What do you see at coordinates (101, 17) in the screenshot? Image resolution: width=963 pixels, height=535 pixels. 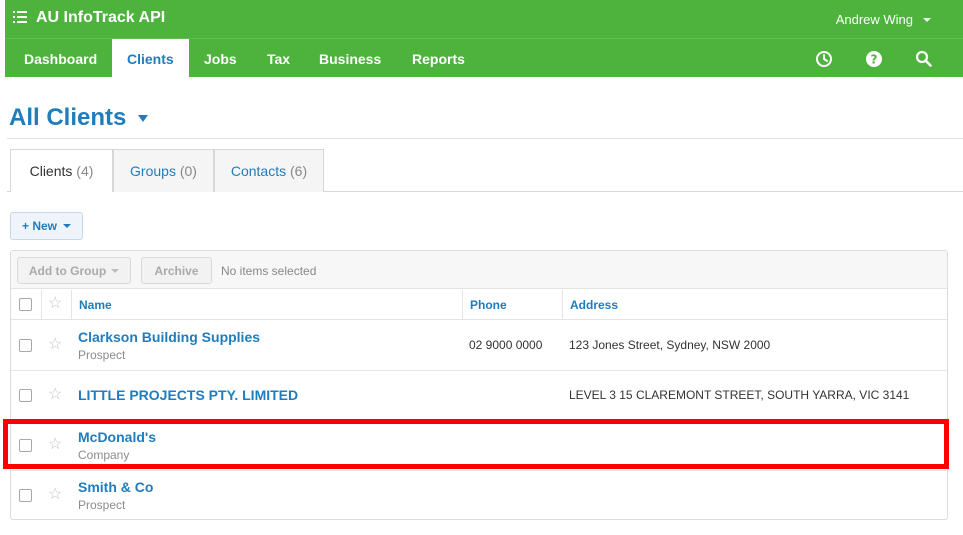 I see `app-title: AU InfoTrack API` at bounding box center [101, 17].